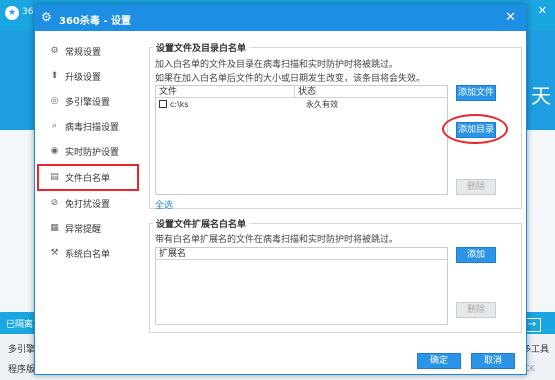  What do you see at coordinates (164, 204) in the screenshot?
I see `select-all-link: 全选` at bounding box center [164, 204].